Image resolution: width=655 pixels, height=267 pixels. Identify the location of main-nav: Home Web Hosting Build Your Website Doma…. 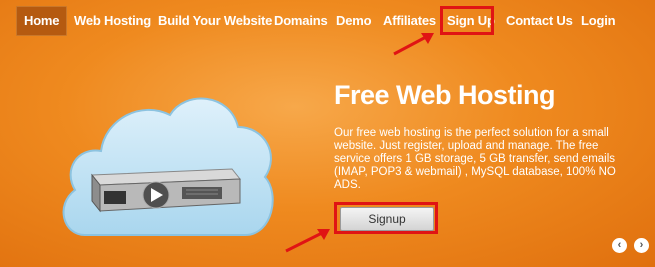
(327, 20).